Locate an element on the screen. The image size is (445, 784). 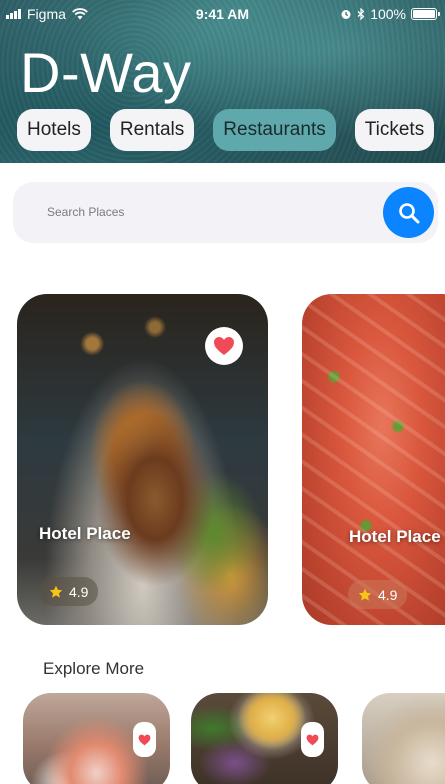
tab-tickets: Tickets is located at coordinates (394, 130).